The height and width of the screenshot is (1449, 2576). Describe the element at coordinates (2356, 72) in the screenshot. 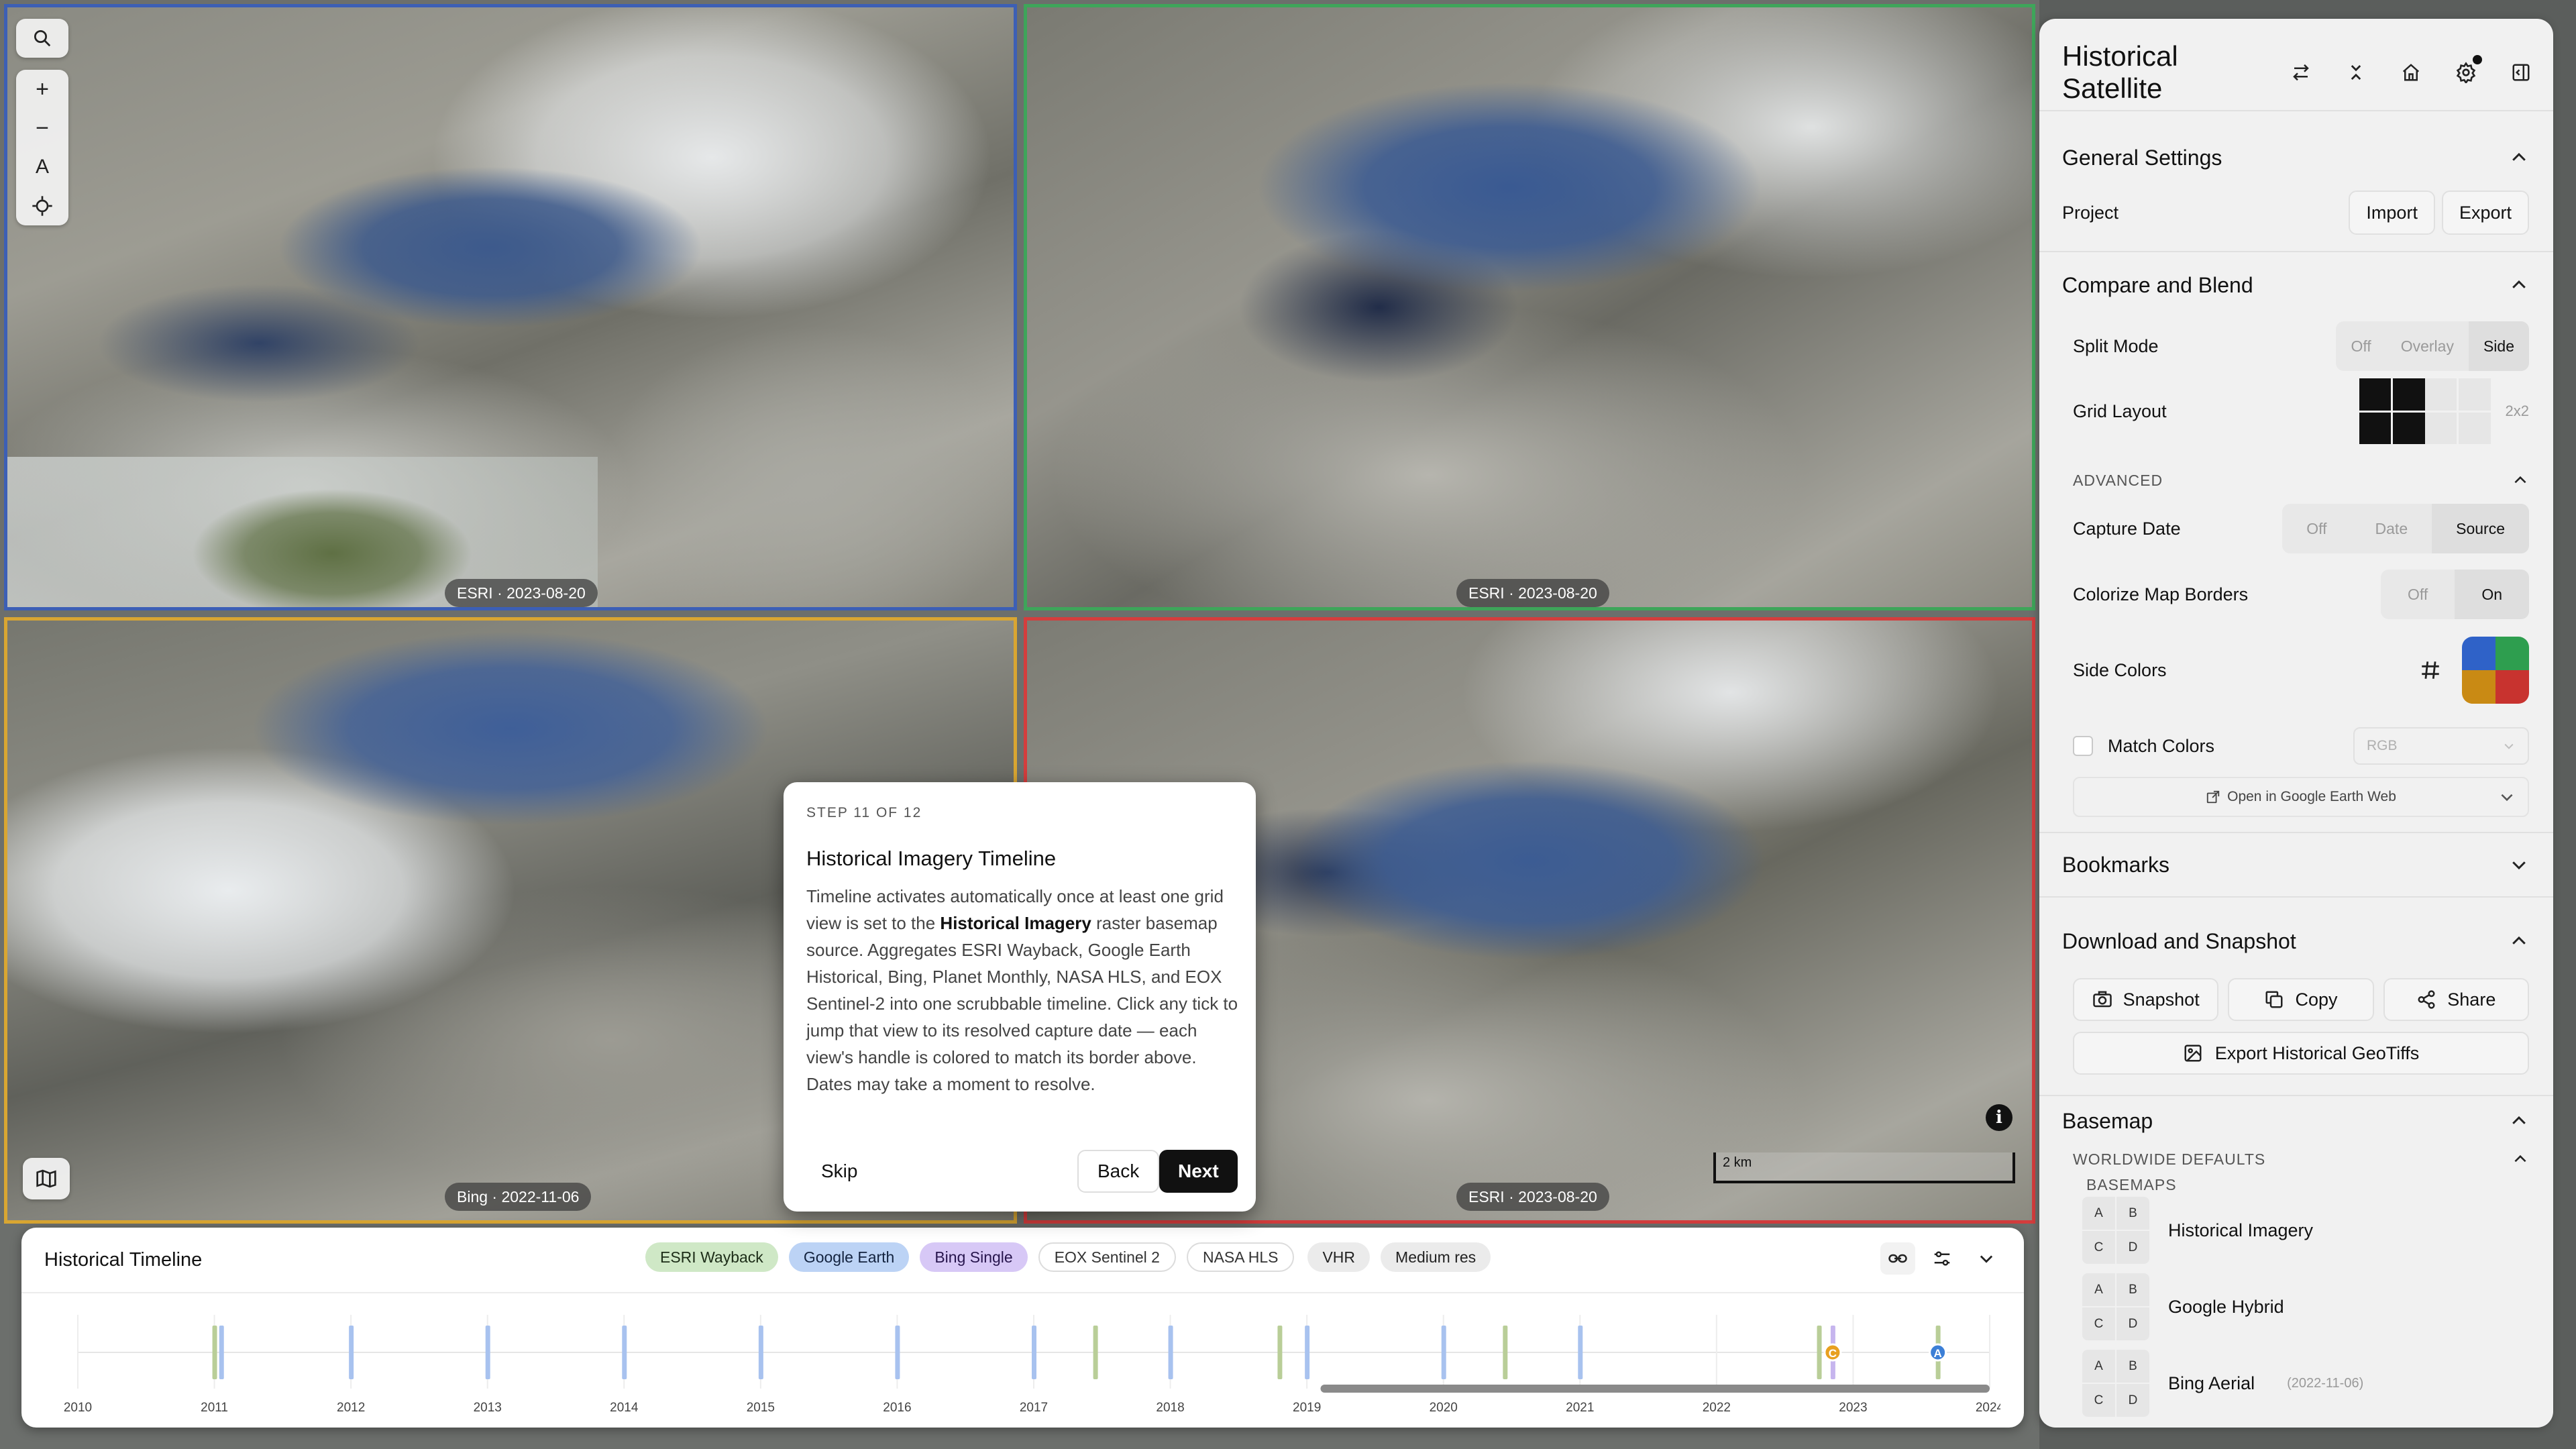

I see `collapse-all-button` at that location.